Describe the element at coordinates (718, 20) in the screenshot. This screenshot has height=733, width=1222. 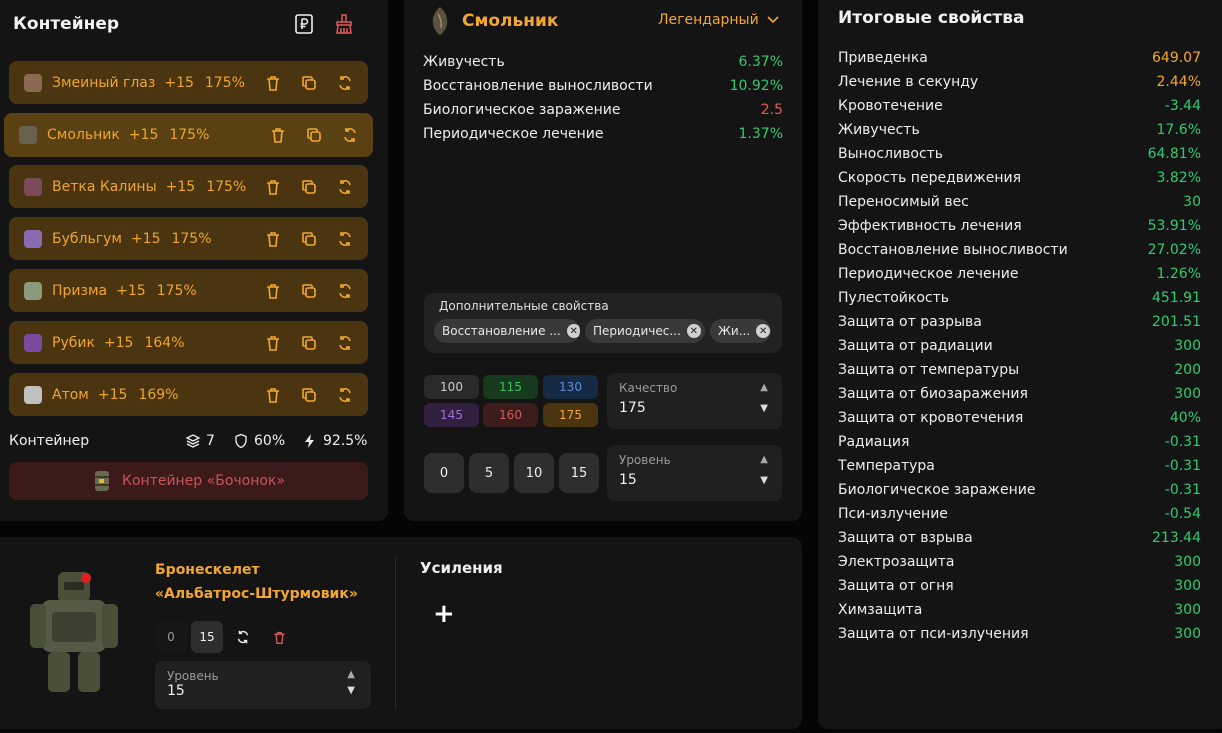
I see `rarity-dropdown: Легендарный` at that location.